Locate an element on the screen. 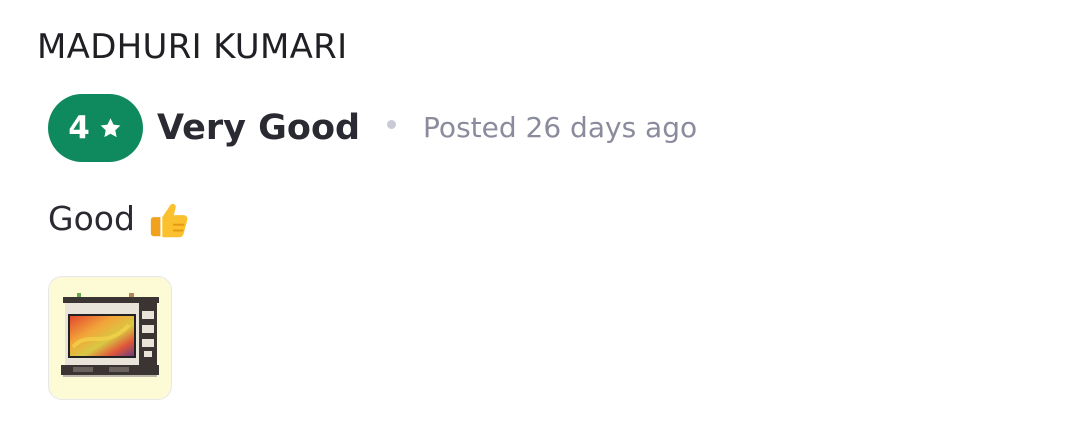 This screenshot has height=441, width=1080. star-icon is located at coordinates (110, 127).